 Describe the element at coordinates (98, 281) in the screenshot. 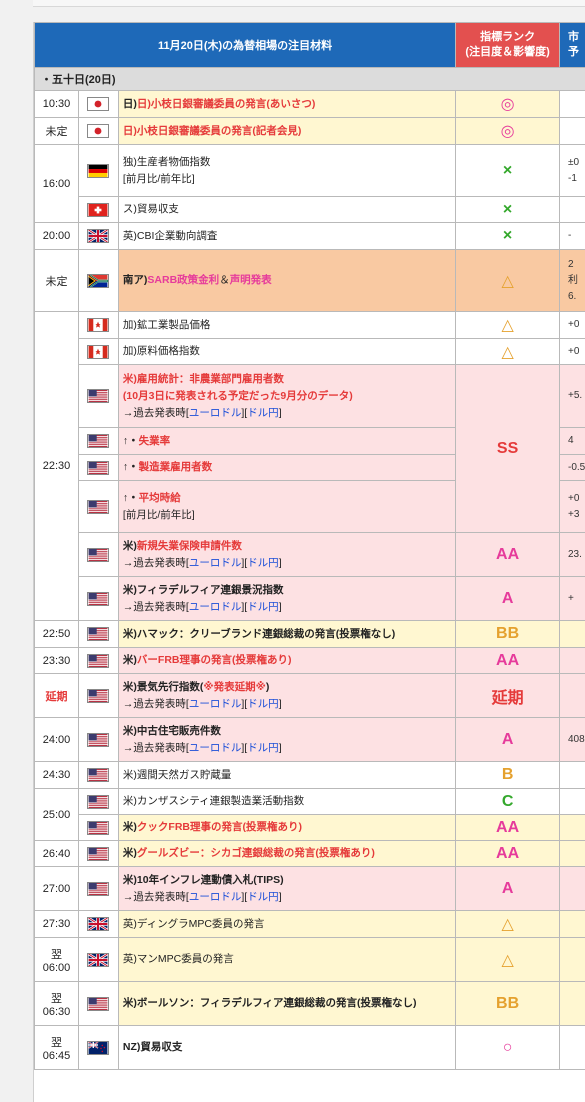

I see `za-flag-icon` at that location.